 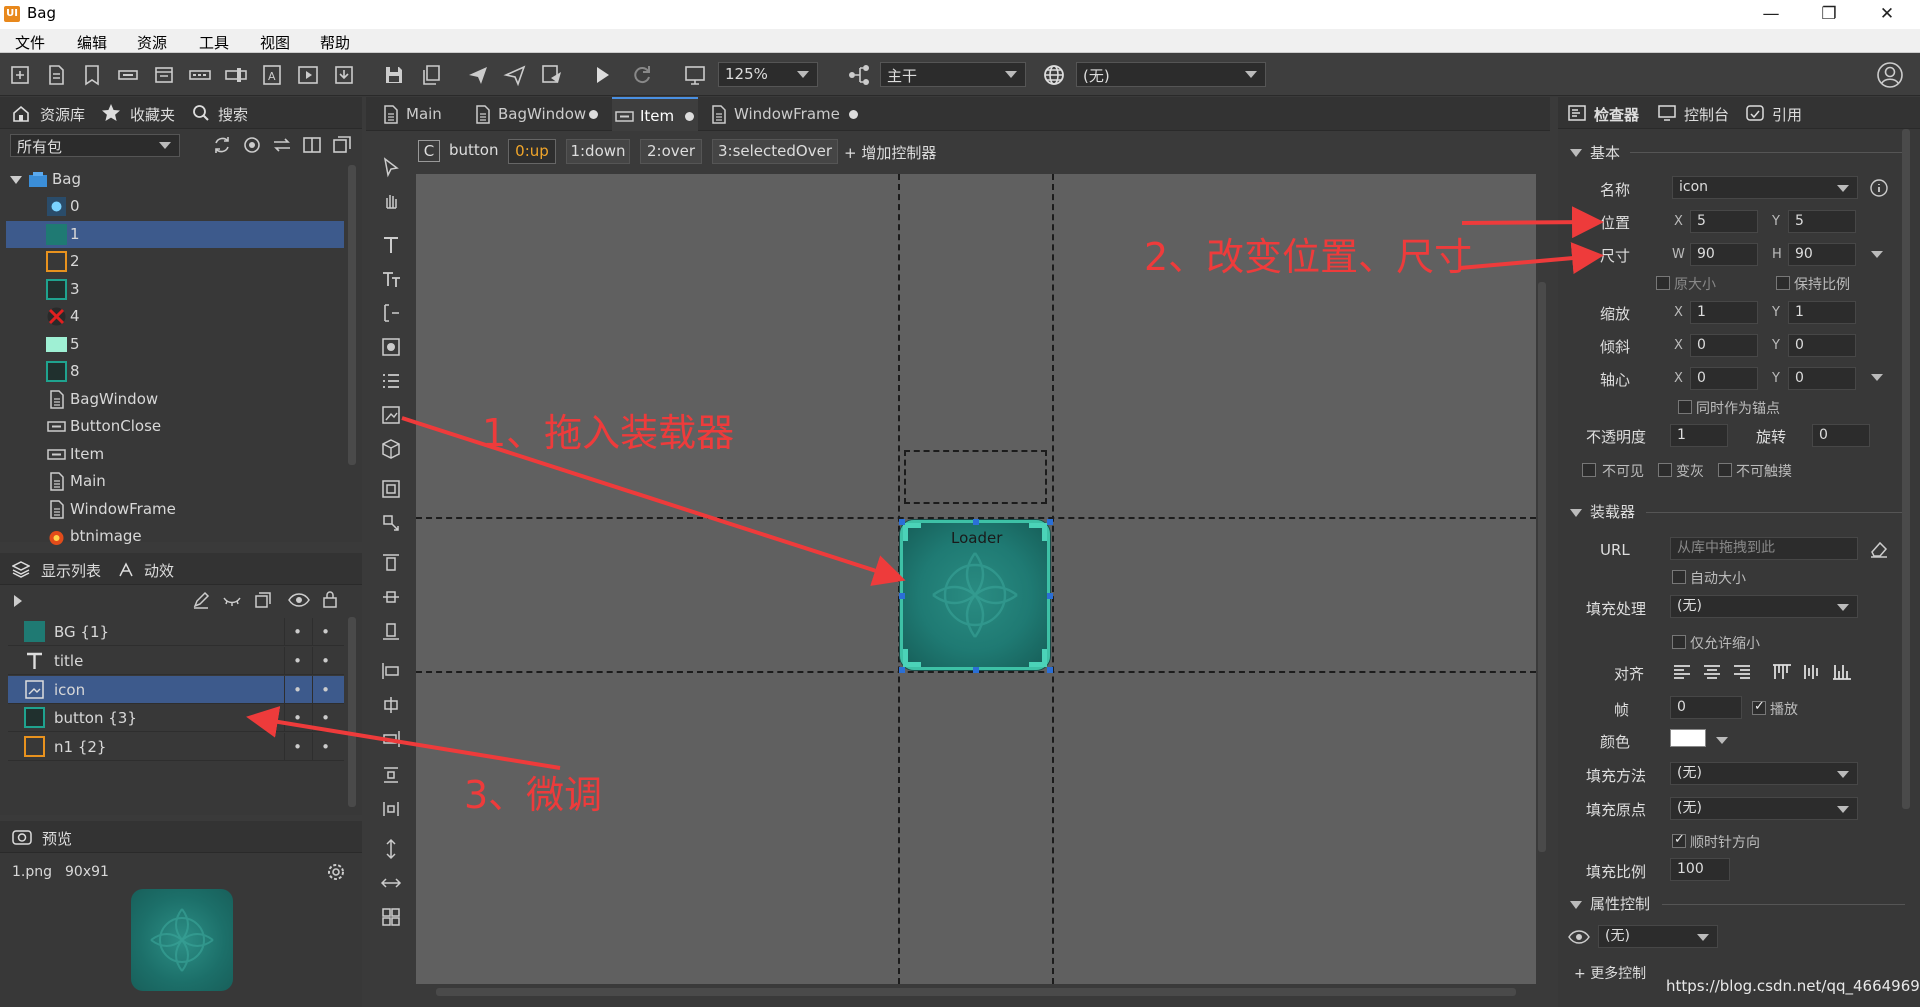 What do you see at coordinates (1679, 642) in the screenshot?
I see `shrink-only-checkbox` at bounding box center [1679, 642].